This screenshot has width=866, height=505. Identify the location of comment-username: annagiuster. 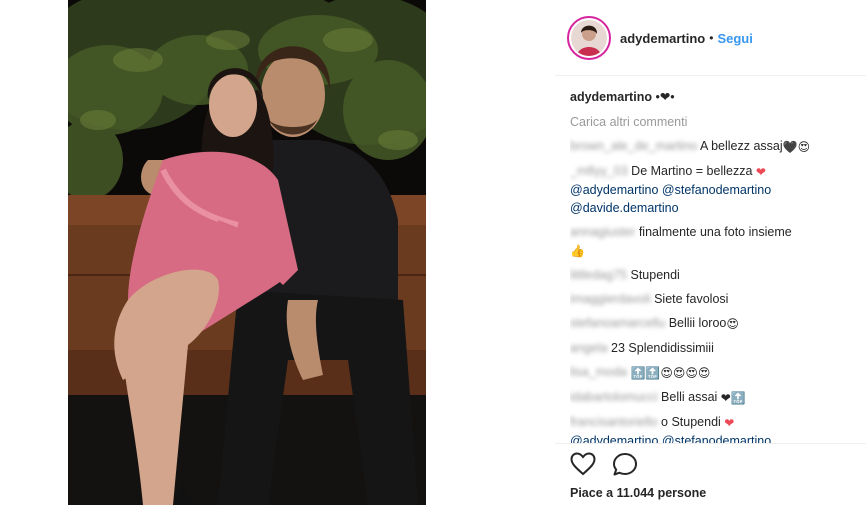
(602, 232).